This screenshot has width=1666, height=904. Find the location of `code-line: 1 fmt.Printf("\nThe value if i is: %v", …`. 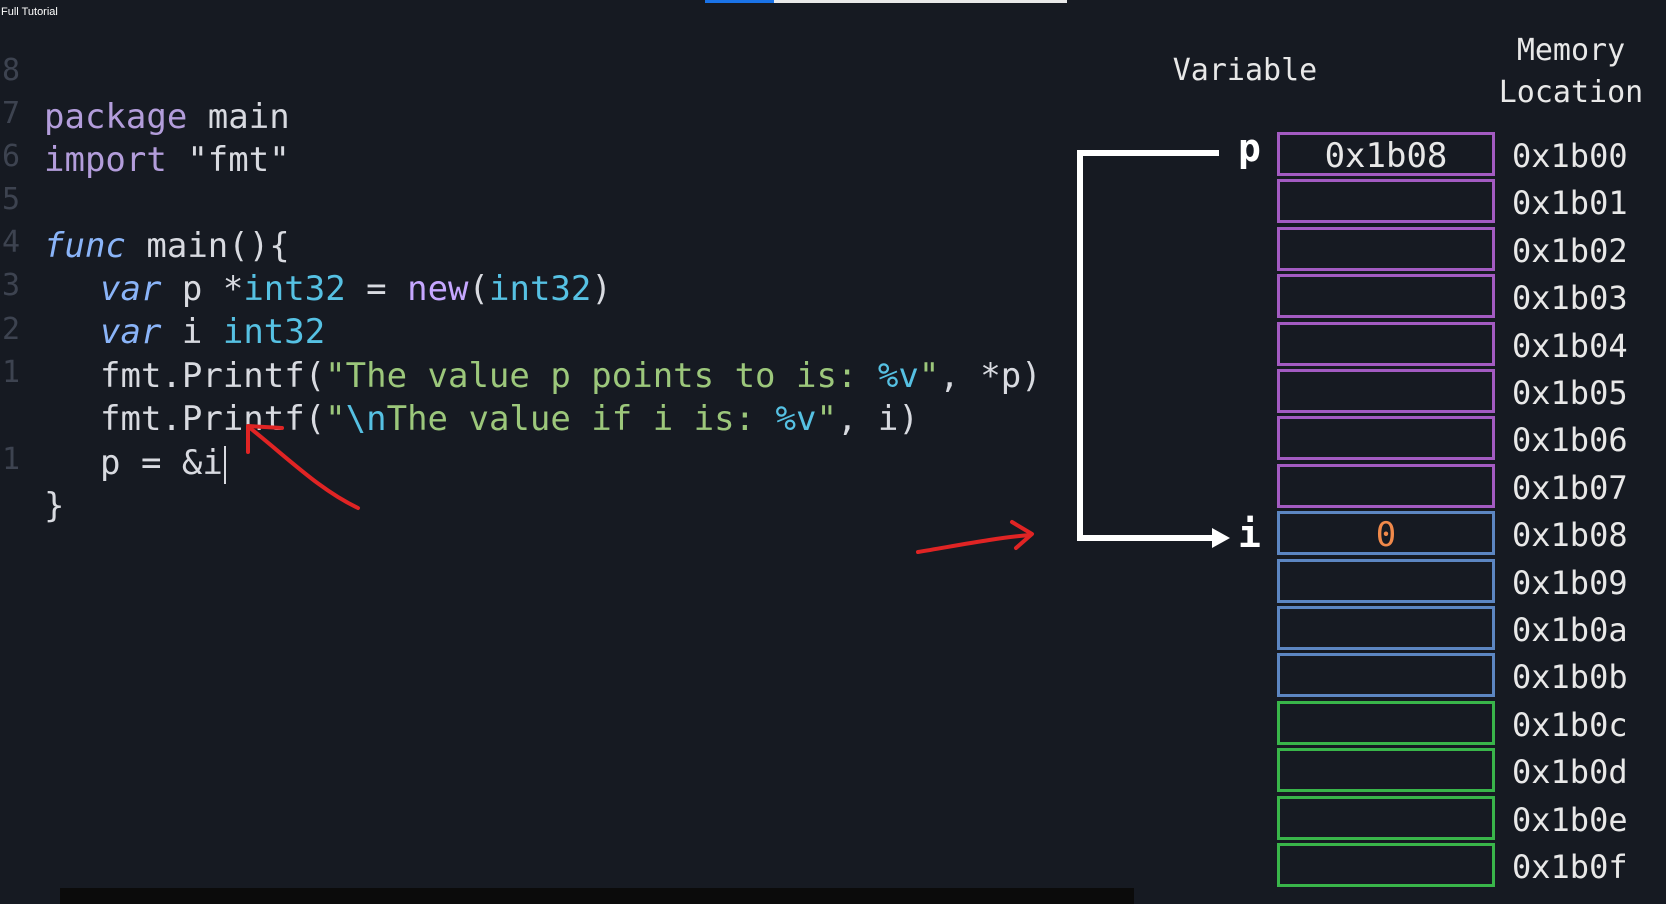

code-line: 1 fmt.Printf("\nThe value if i is: %v", … is located at coordinates (459, 371).